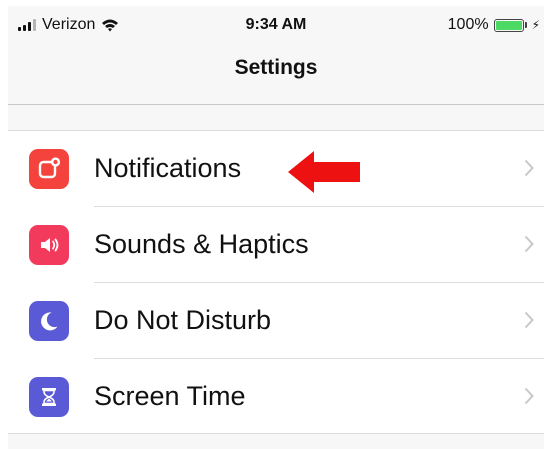 The width and height of the screenshot is (554, 449). What do you see at coordinates (168, 168) in the screenshot?
I see `settings-row-label: Notifications` at bounding box center [168, 168].